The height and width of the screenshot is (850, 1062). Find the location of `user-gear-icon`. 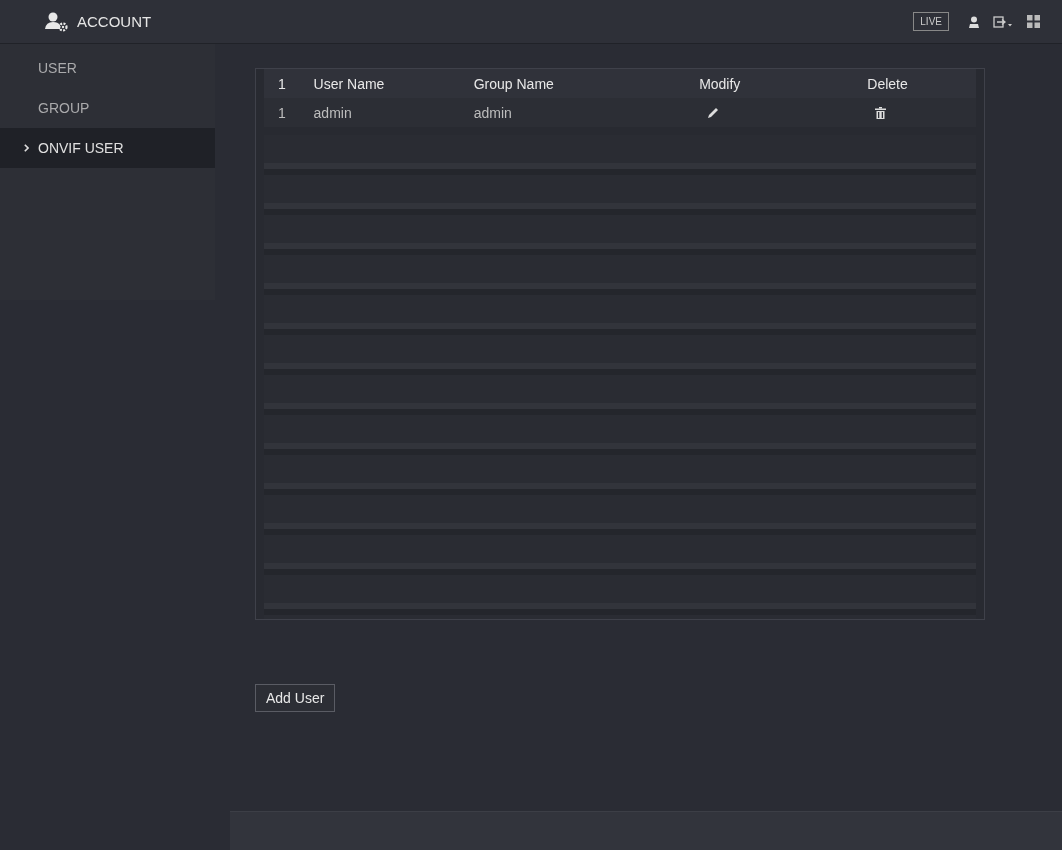

user-gear-icon is located at coordinates (57, 21).